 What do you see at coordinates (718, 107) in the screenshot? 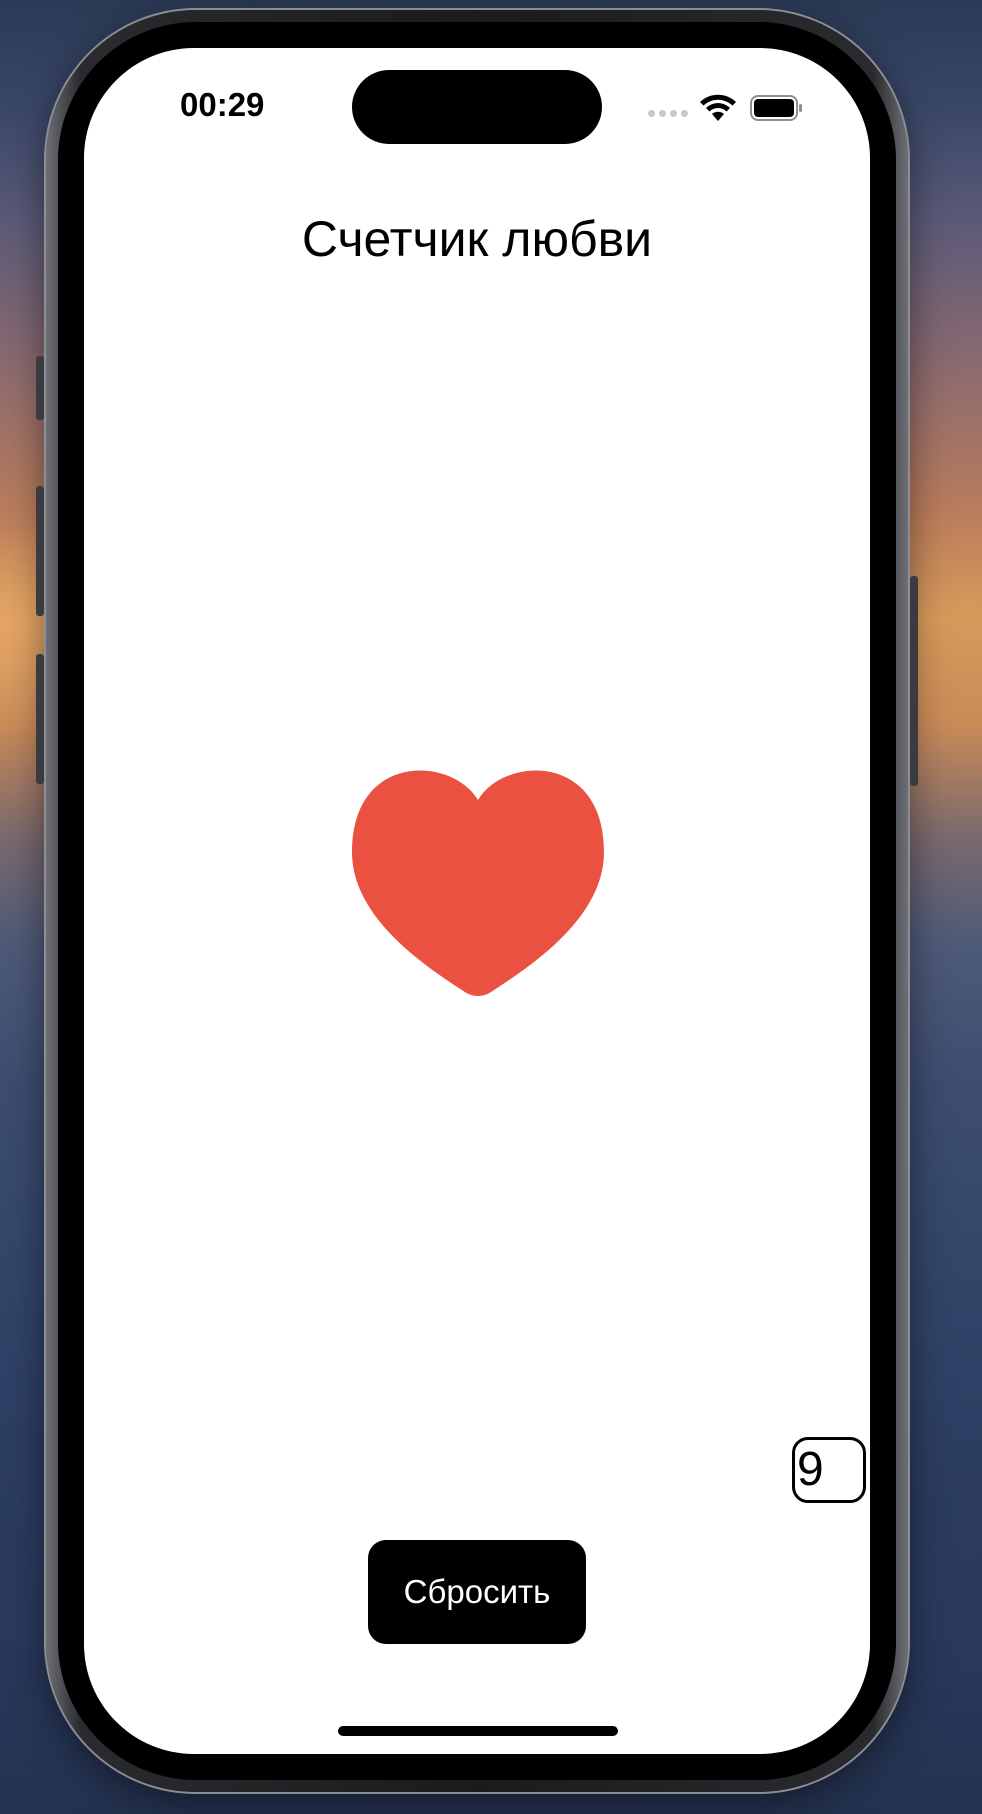
I see `wifi-icon` at bounding box center [718, 107].